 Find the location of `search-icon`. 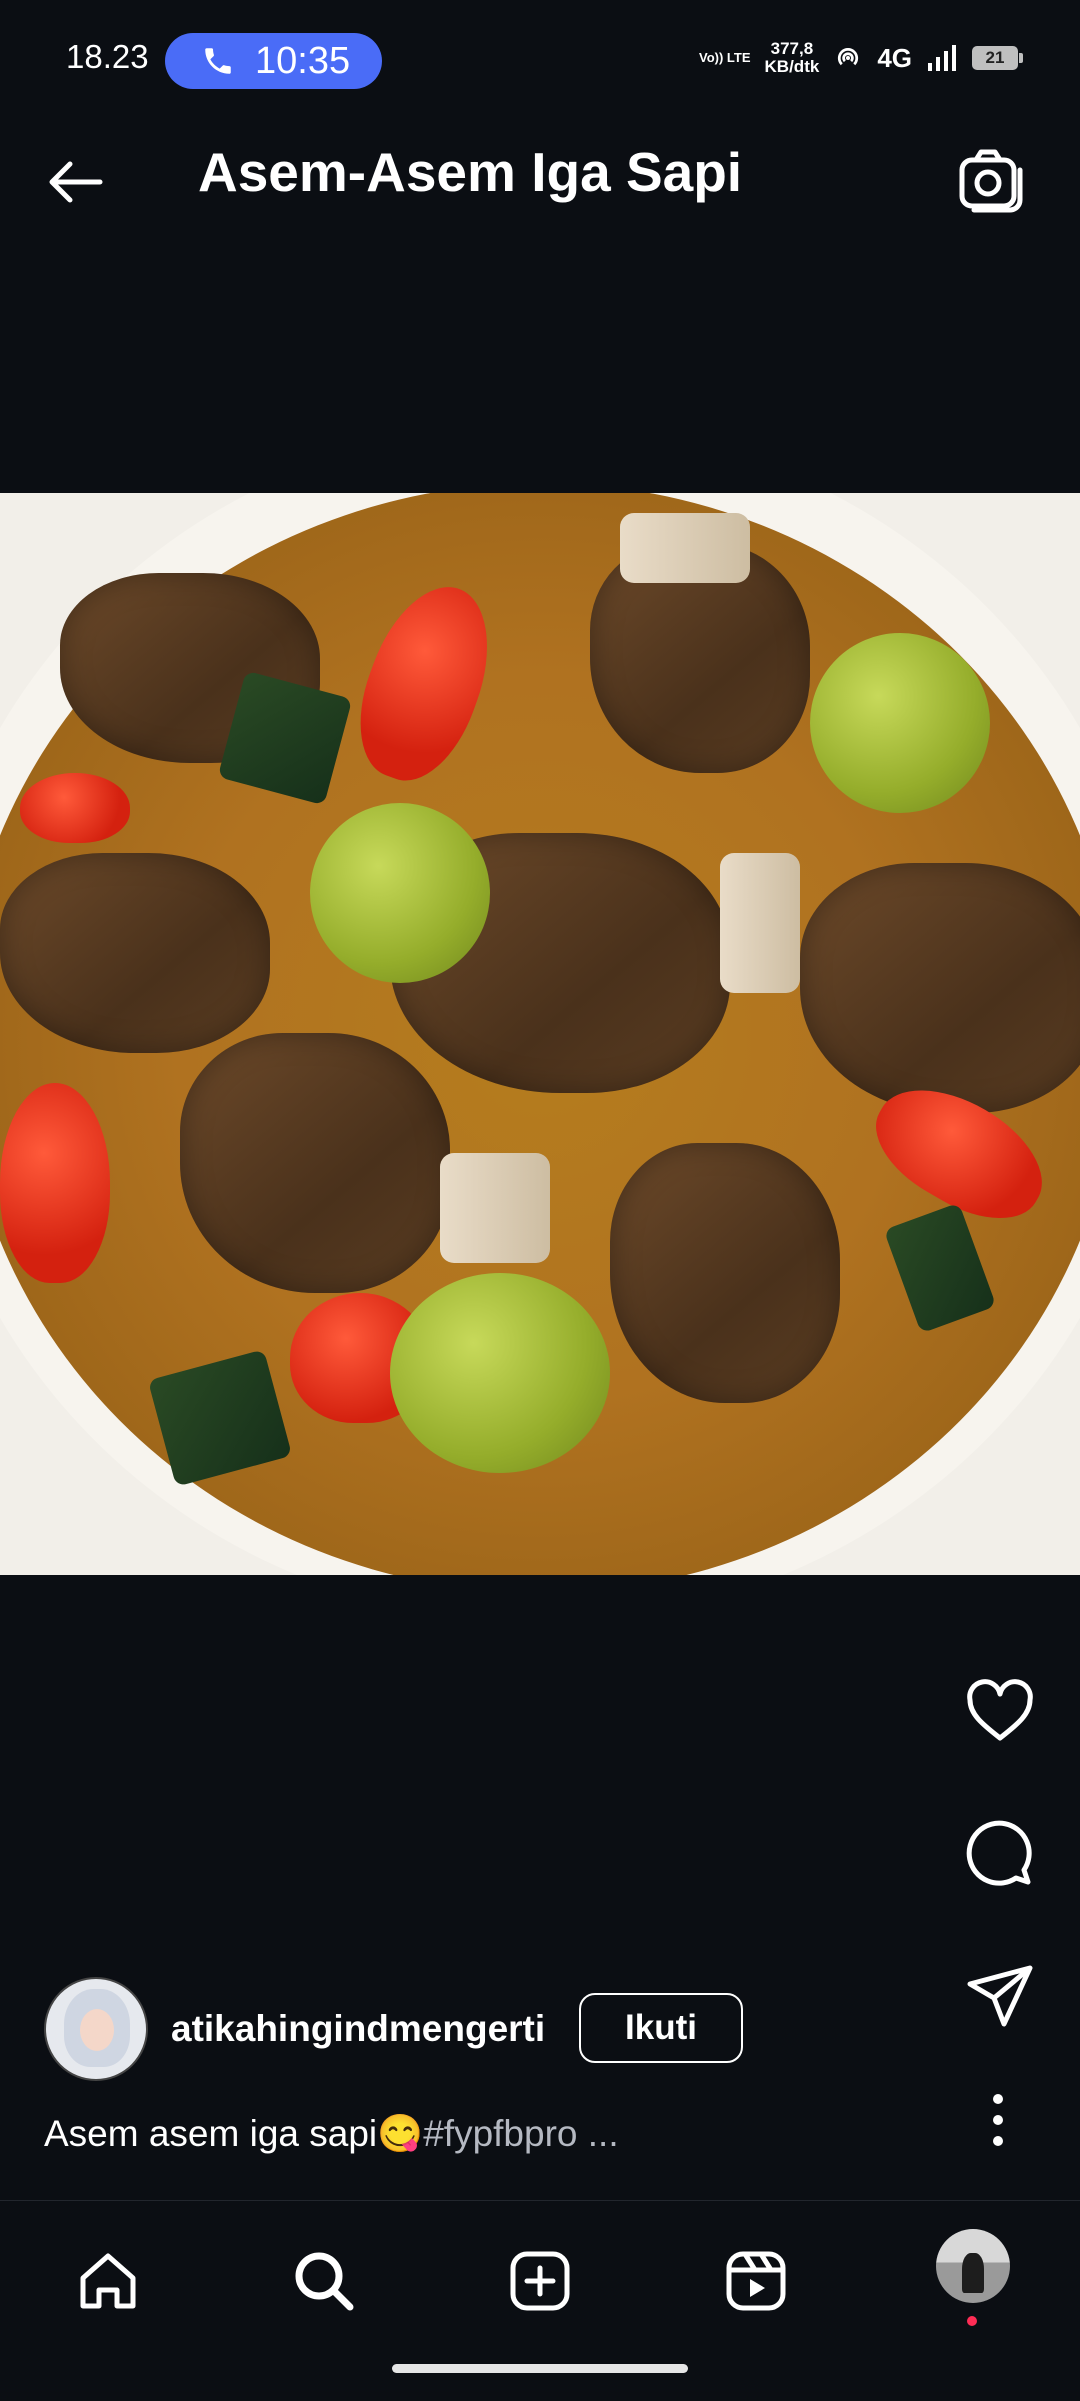

search-icon is located at coordinates (324, 2281).